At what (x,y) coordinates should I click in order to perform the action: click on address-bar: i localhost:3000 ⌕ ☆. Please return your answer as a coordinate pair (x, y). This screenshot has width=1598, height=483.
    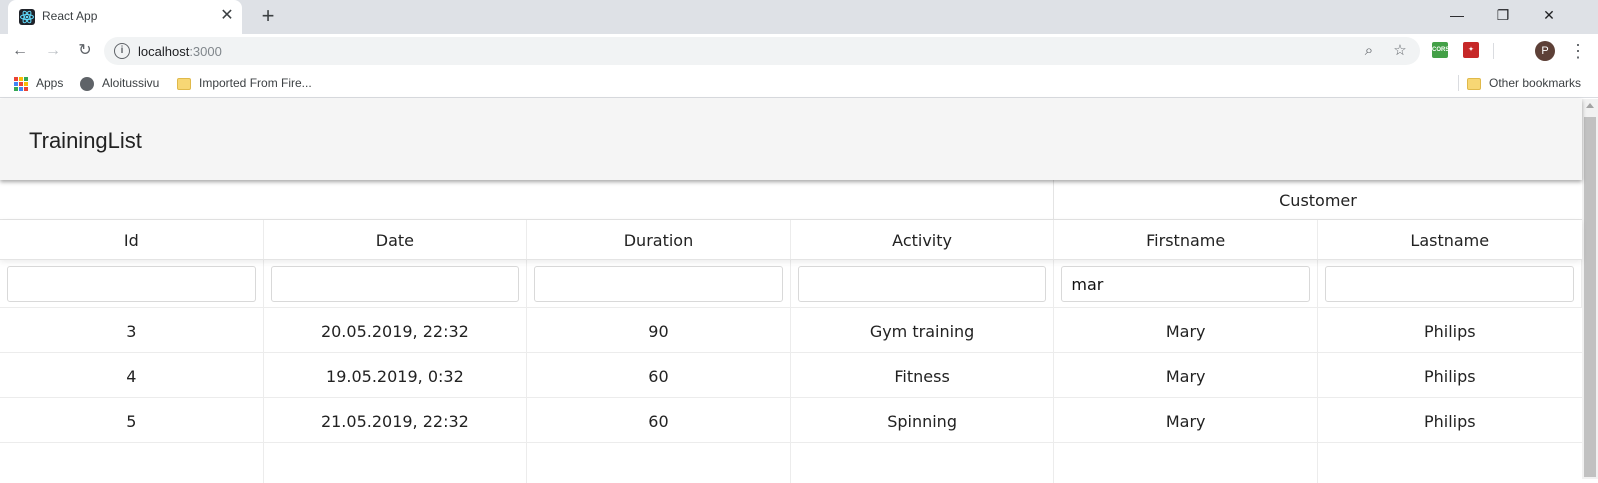
    Looking at the image, I should click on (762, 51).